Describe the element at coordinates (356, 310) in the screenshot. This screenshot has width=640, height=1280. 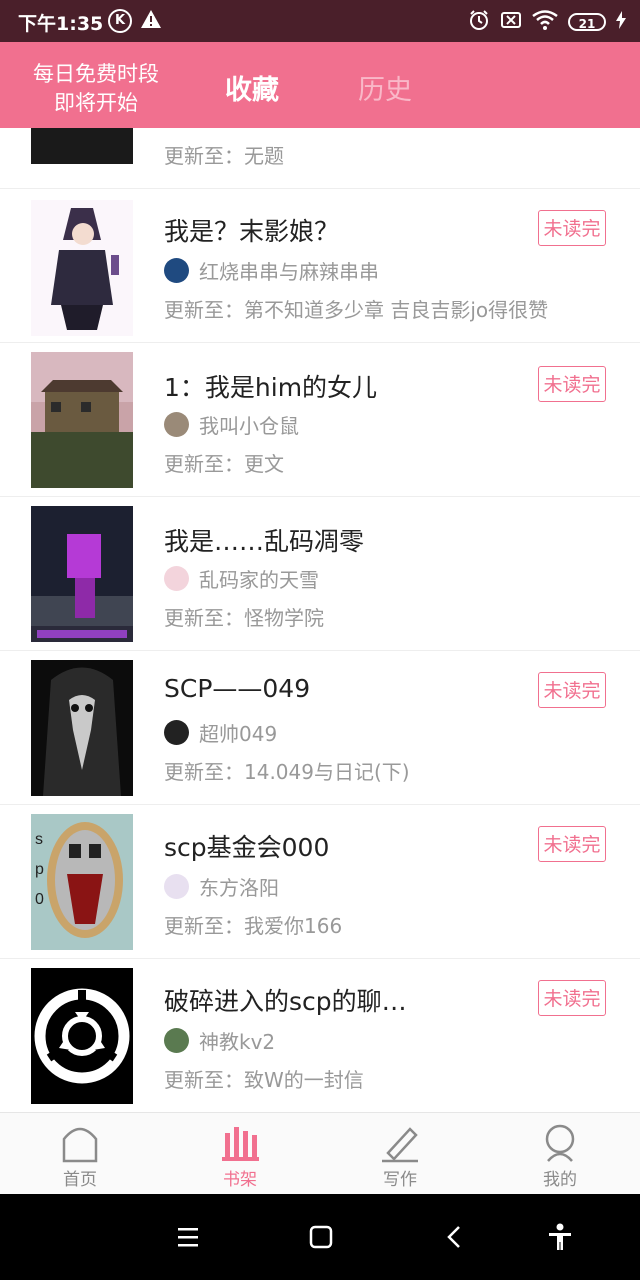
I see `update-text: 更新至：第不知道多少章 吉良吉影jo得很赞` at that location.